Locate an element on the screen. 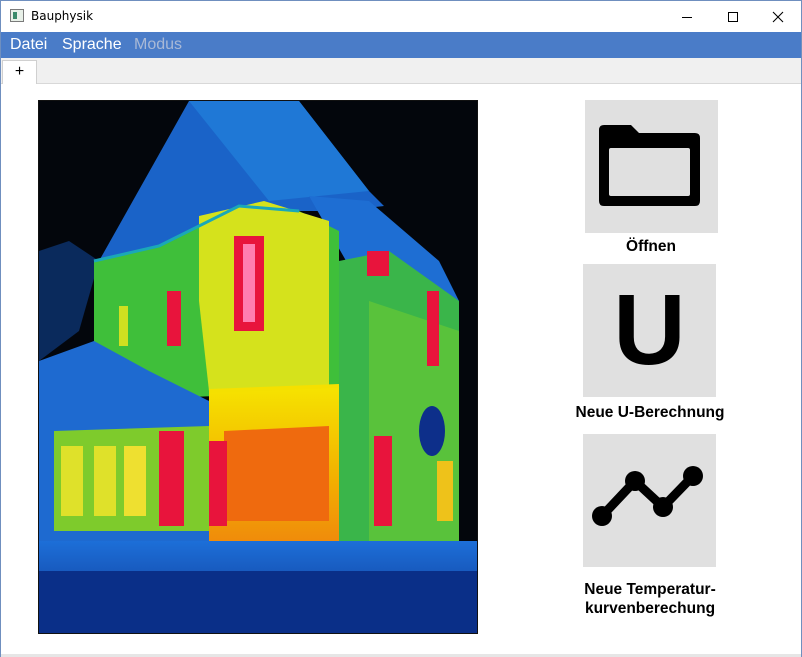  u-calc-tile: U is located at coordinates (649, 330).